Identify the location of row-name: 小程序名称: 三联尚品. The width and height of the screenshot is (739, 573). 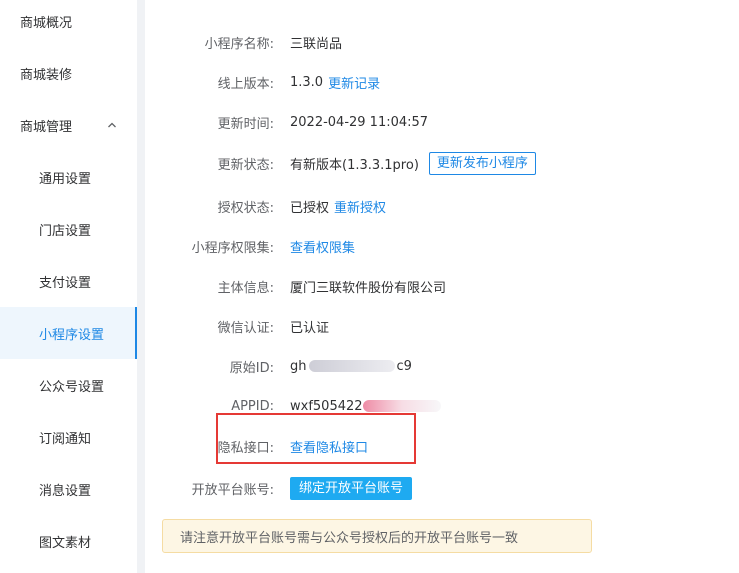
(442, 42).